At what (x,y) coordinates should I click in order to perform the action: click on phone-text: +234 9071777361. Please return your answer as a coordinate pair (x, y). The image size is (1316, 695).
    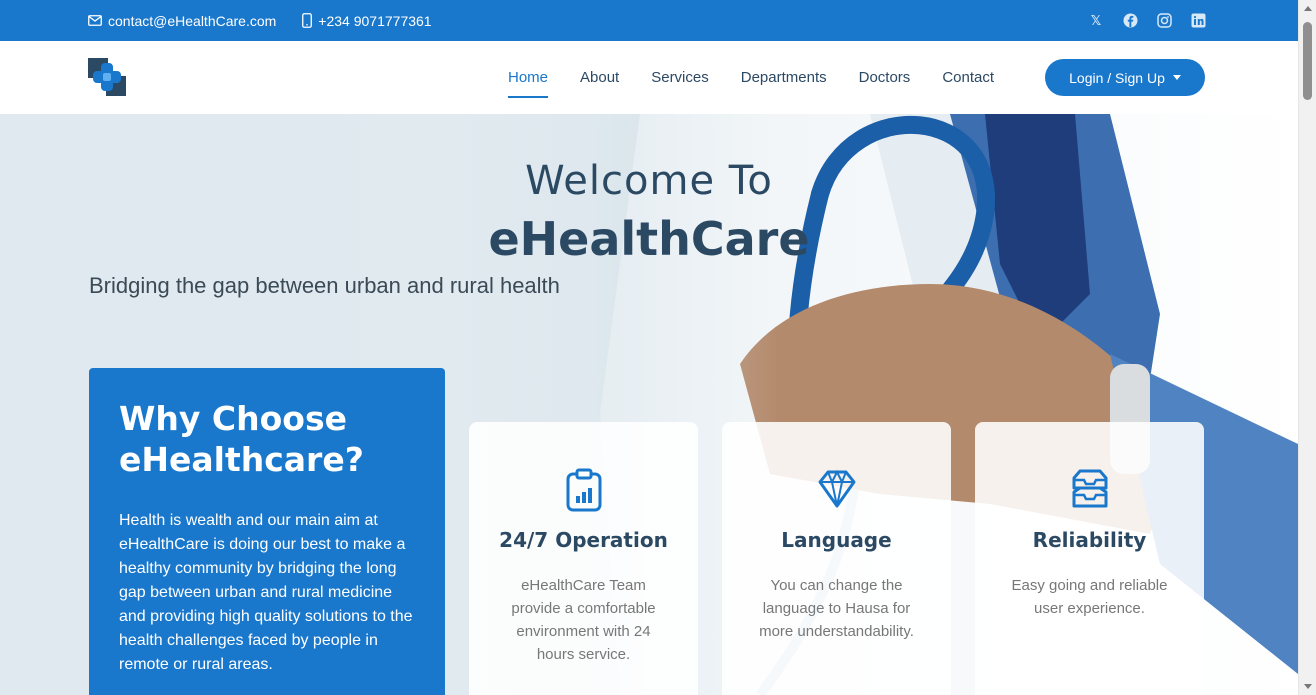
    Looking at the image, I should click on (375, 20).